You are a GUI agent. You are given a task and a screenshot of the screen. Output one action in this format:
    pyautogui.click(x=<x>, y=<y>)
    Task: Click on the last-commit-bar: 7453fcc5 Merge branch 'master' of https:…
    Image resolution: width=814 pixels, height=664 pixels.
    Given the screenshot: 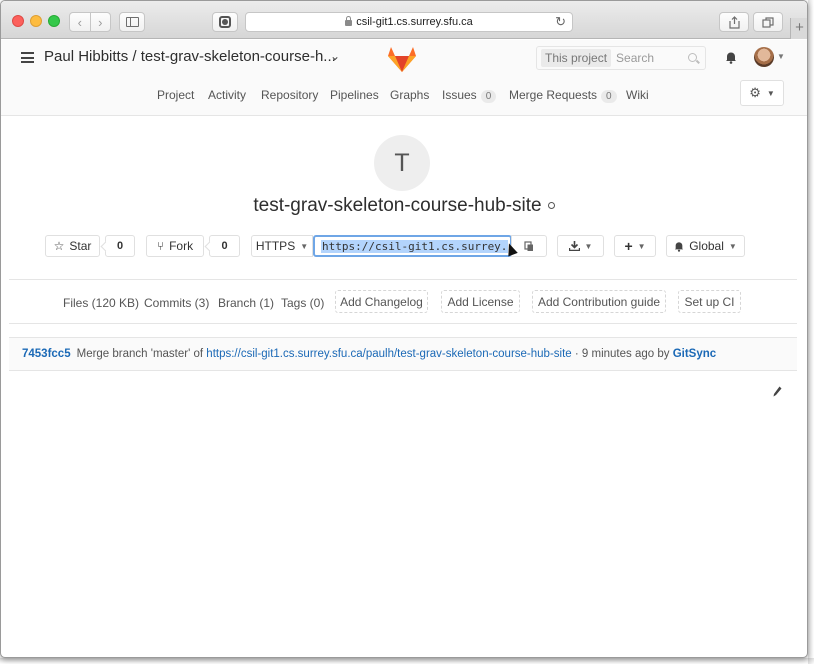 What is the action you would take?
    pyautogui.click(x=403, y=354)
    